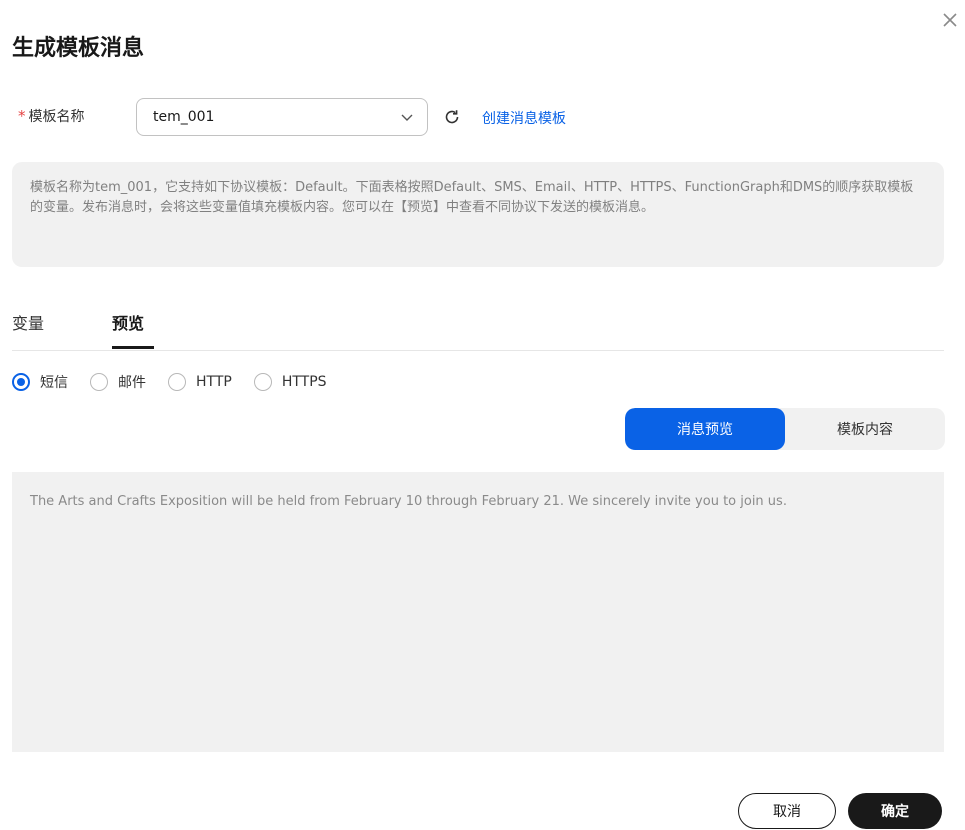 This screenshot has height=830, width=965. I want to click on template-name-label-row: * 模板名称, so click(48, 116).